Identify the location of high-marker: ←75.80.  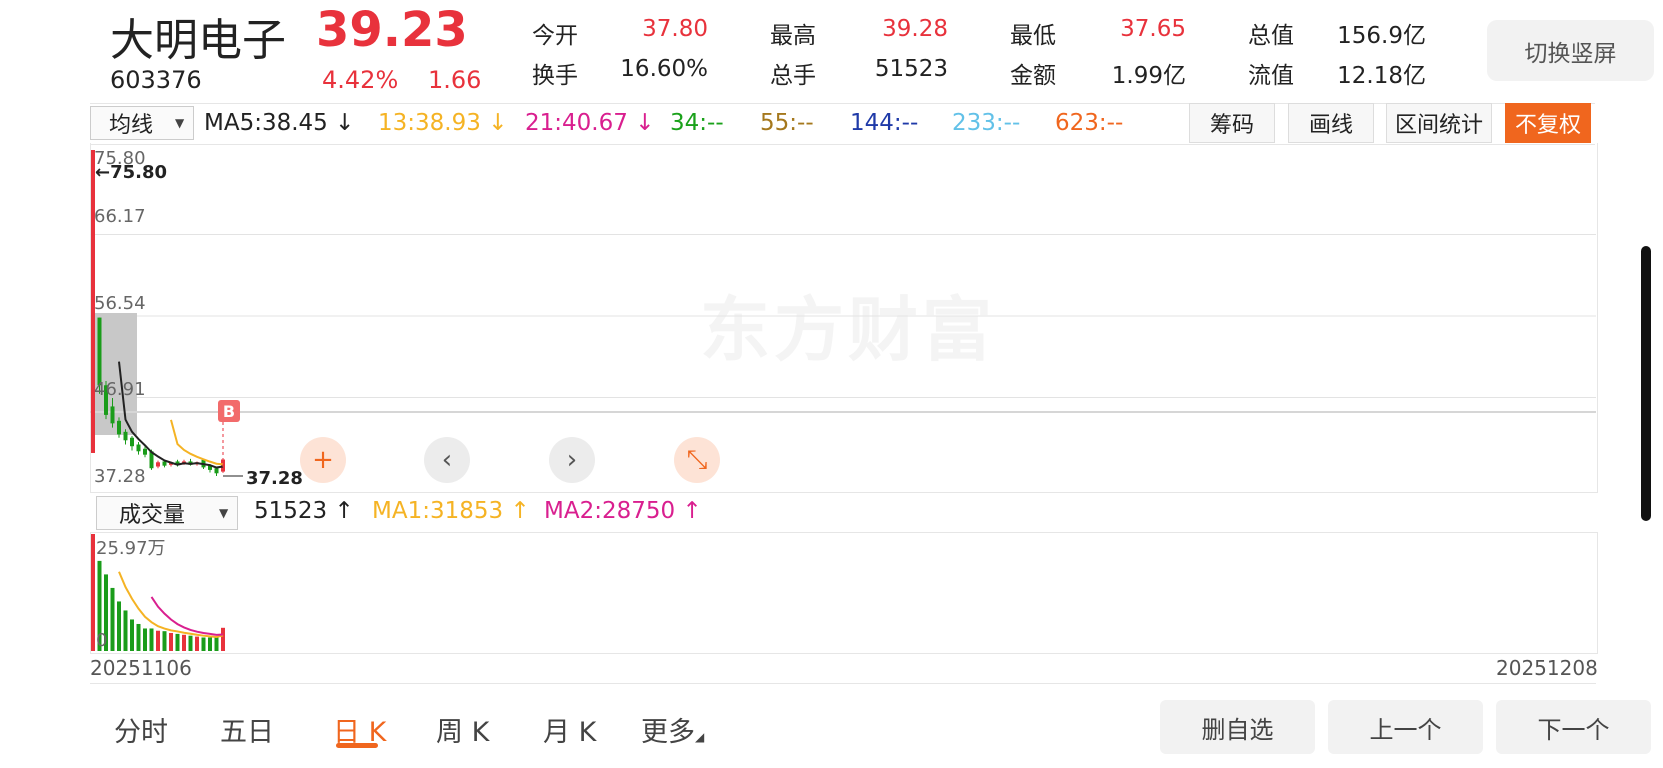
(131, 172).